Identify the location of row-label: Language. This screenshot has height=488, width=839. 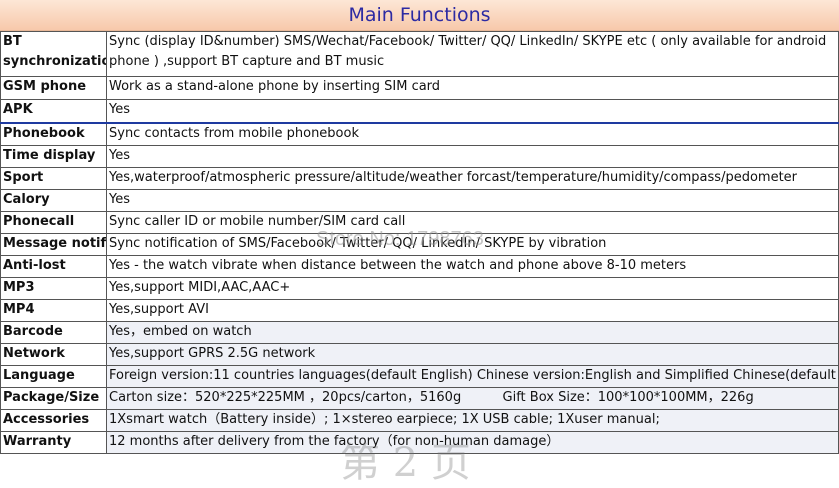
(53, 376).